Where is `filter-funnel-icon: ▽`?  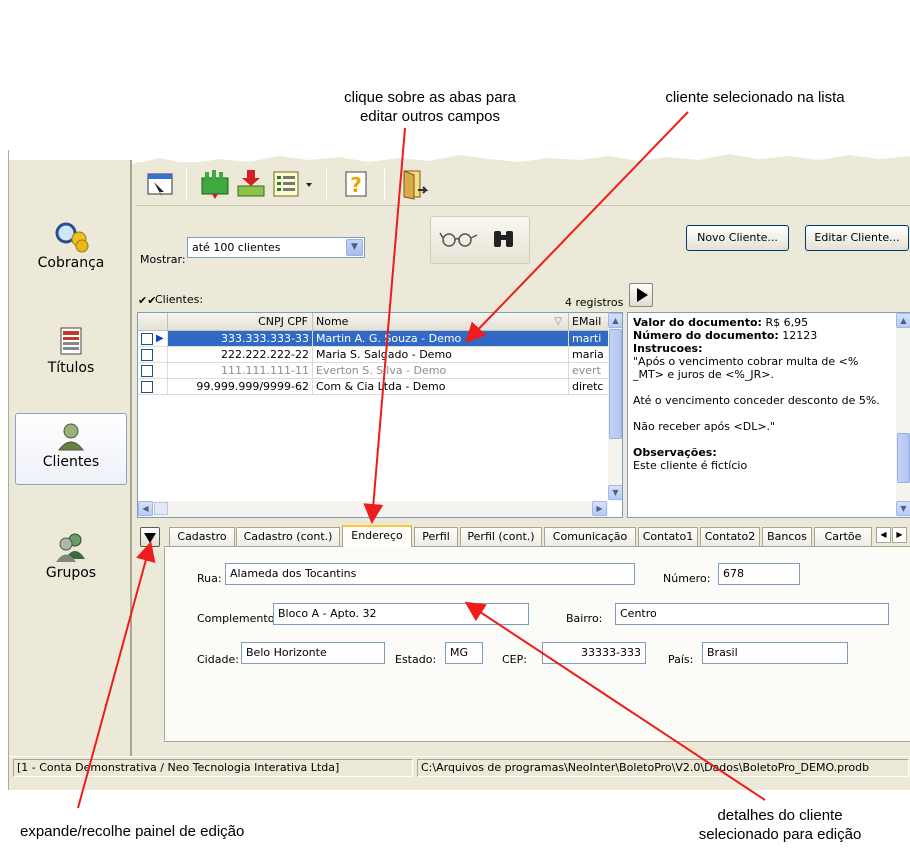 filter-funnel-icon: ▽ is located at coordinates (558, 321).